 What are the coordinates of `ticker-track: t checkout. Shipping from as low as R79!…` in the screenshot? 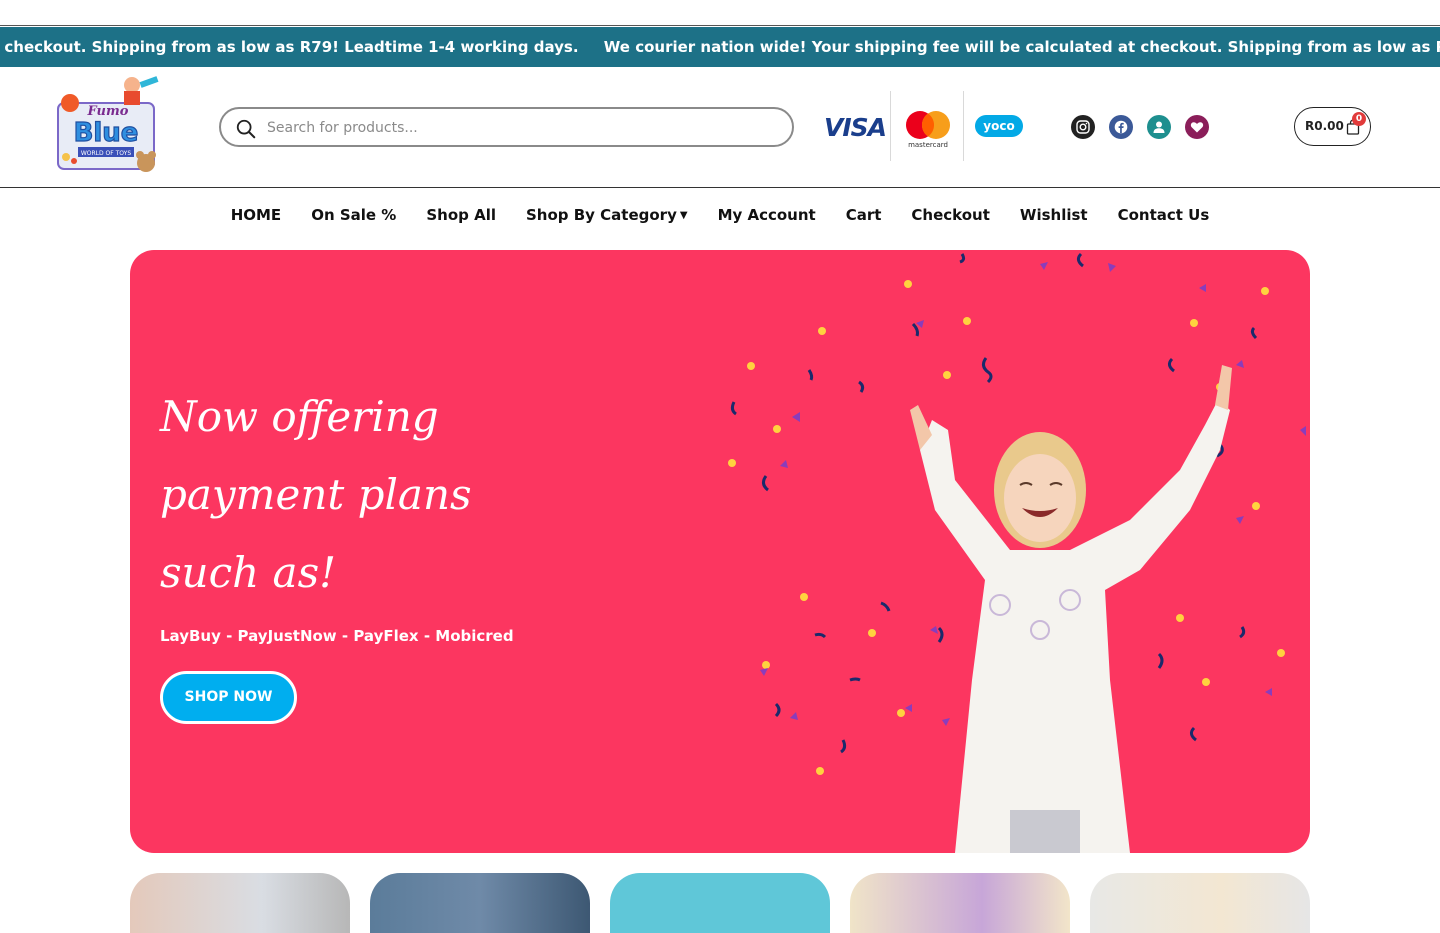 It's located at (720, 47).